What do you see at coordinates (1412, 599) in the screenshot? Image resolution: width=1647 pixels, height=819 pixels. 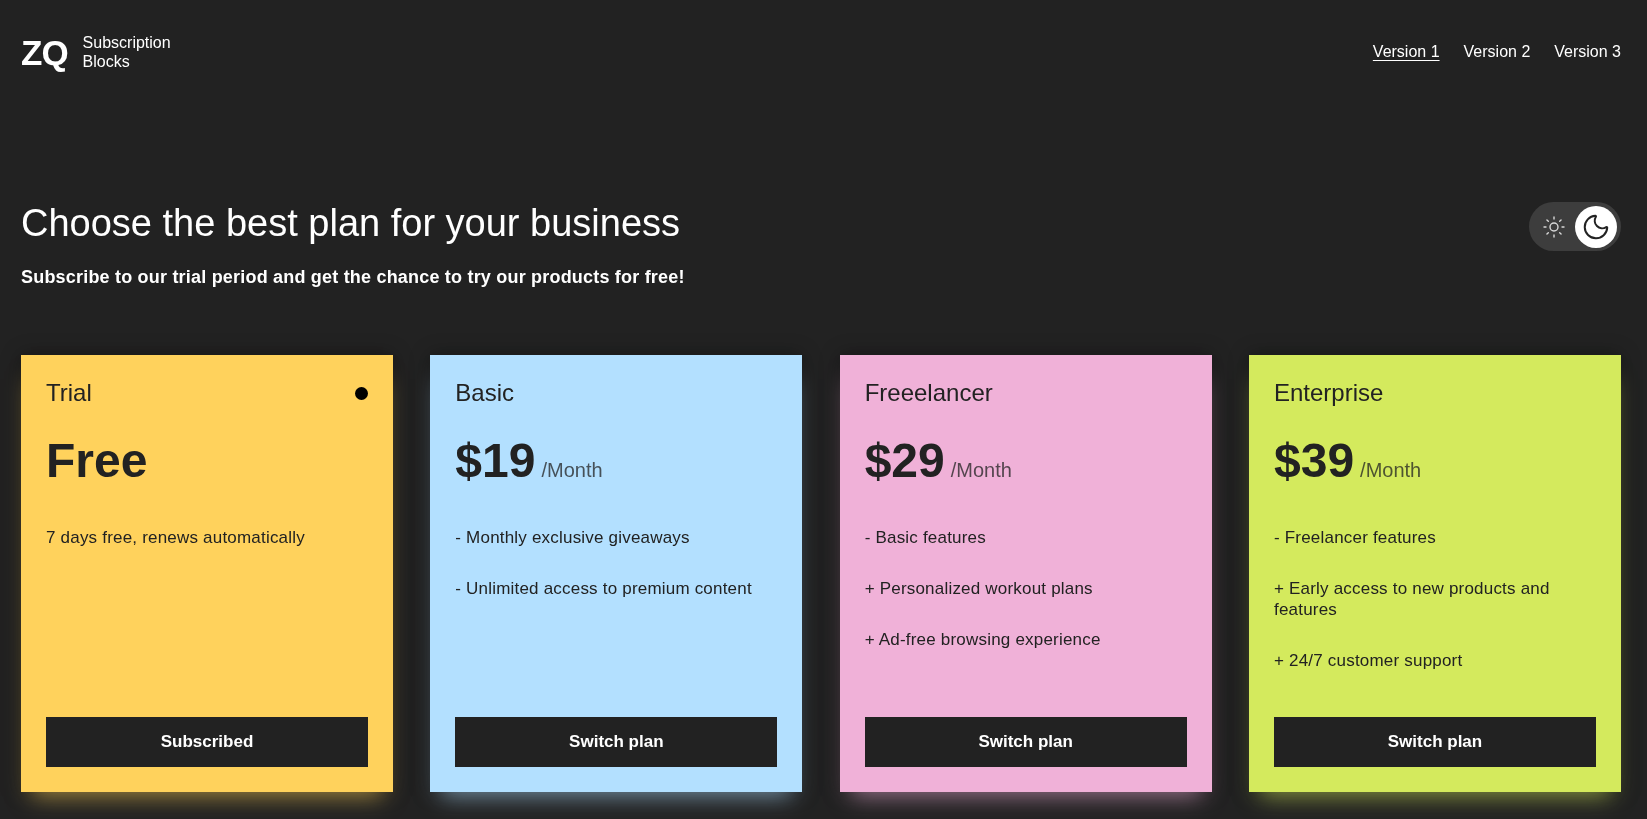 I see `plan-feature: + Early access to new products and features` at bounding box center [1412, 599].